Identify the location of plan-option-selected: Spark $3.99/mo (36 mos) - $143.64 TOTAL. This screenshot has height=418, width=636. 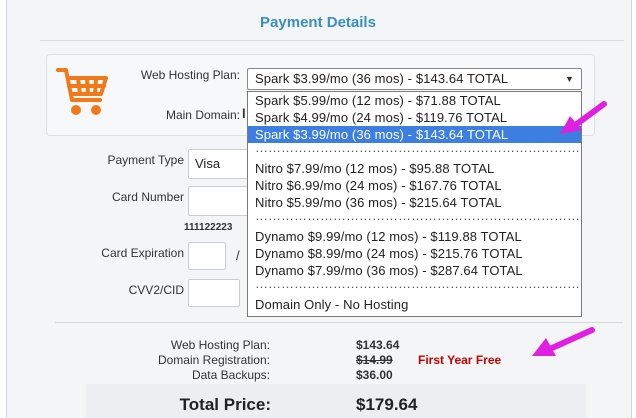
(414, 134).